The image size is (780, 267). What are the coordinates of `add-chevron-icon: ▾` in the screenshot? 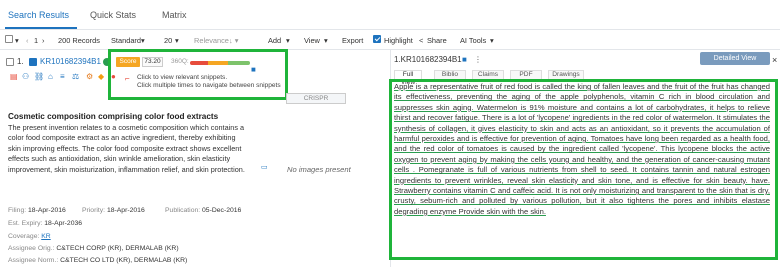 It's located at (288, 40).